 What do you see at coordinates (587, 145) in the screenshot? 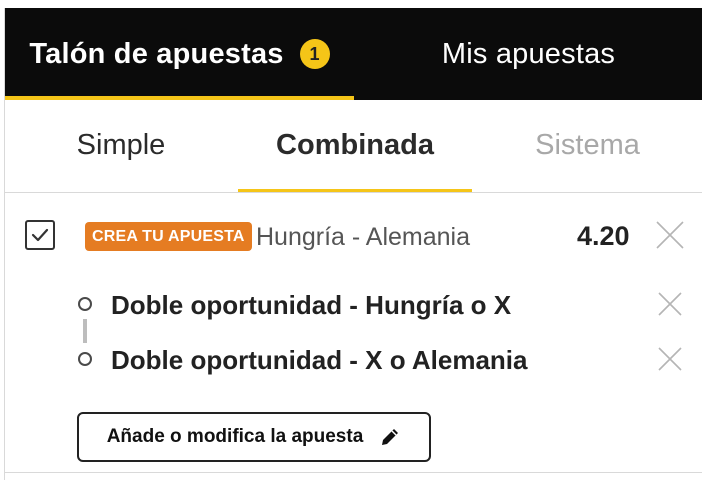
I see `tab-sistema: Sistema` at bounding box center [587, 145].